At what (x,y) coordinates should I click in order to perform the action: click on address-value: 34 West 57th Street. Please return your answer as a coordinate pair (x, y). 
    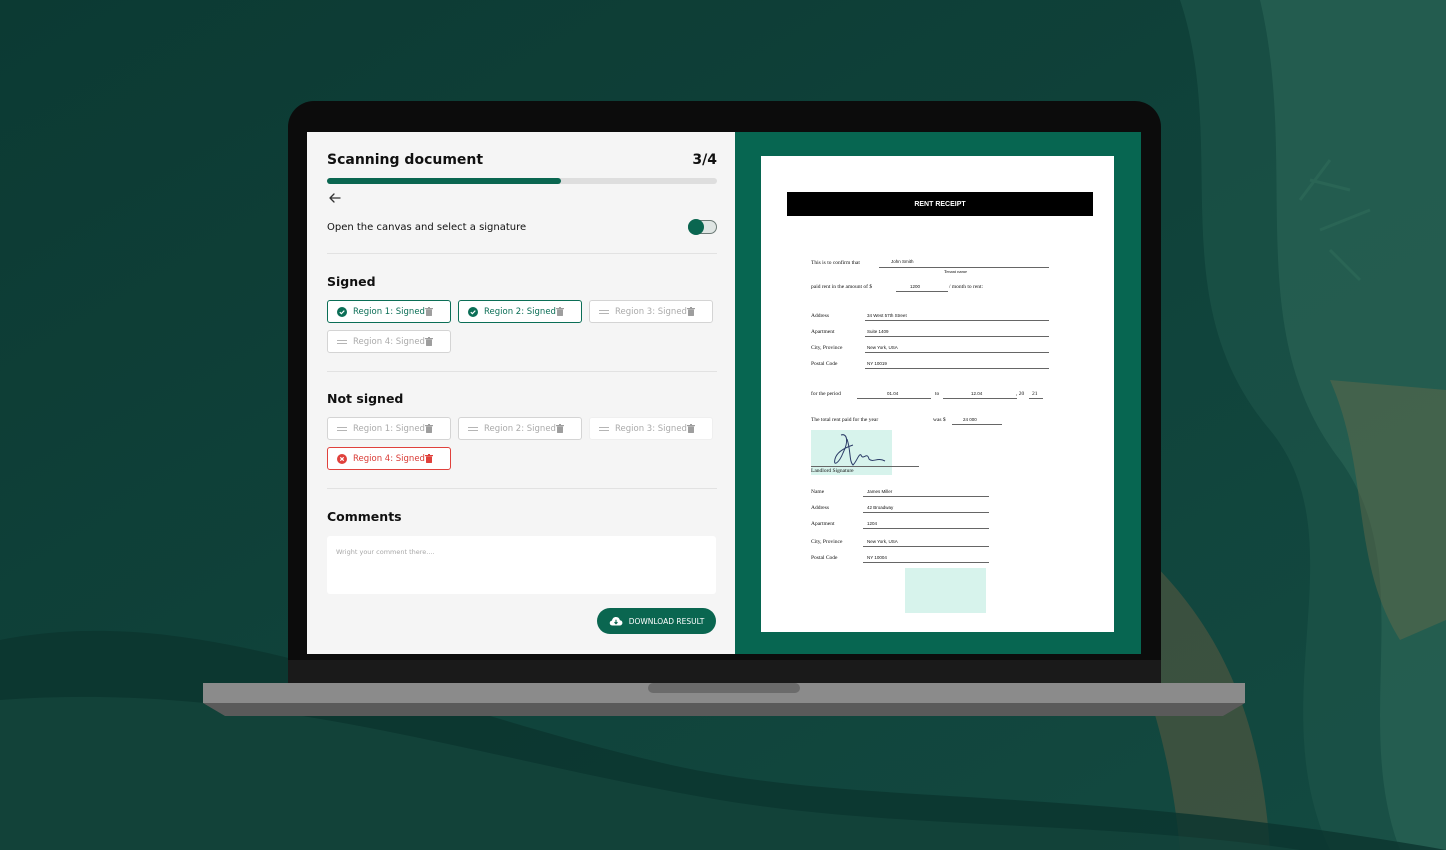
    Looking at the image, I should click on (887, 315).